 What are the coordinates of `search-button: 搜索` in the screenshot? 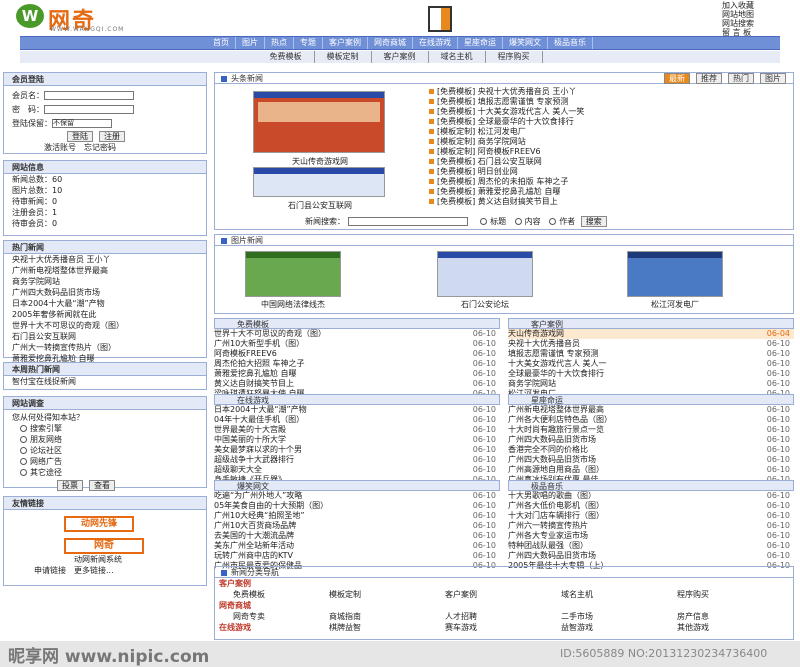 It's located at (593, 221).